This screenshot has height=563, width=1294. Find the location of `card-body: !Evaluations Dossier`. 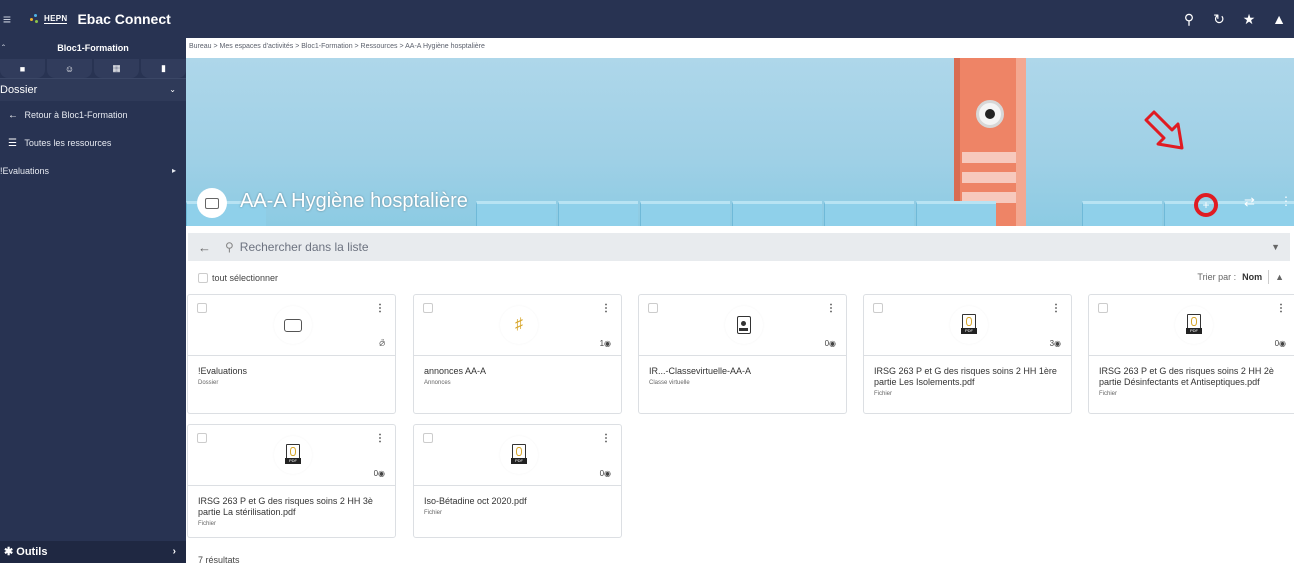

card-body: !Evaluations Dossier is located at coordinates (291, 376).